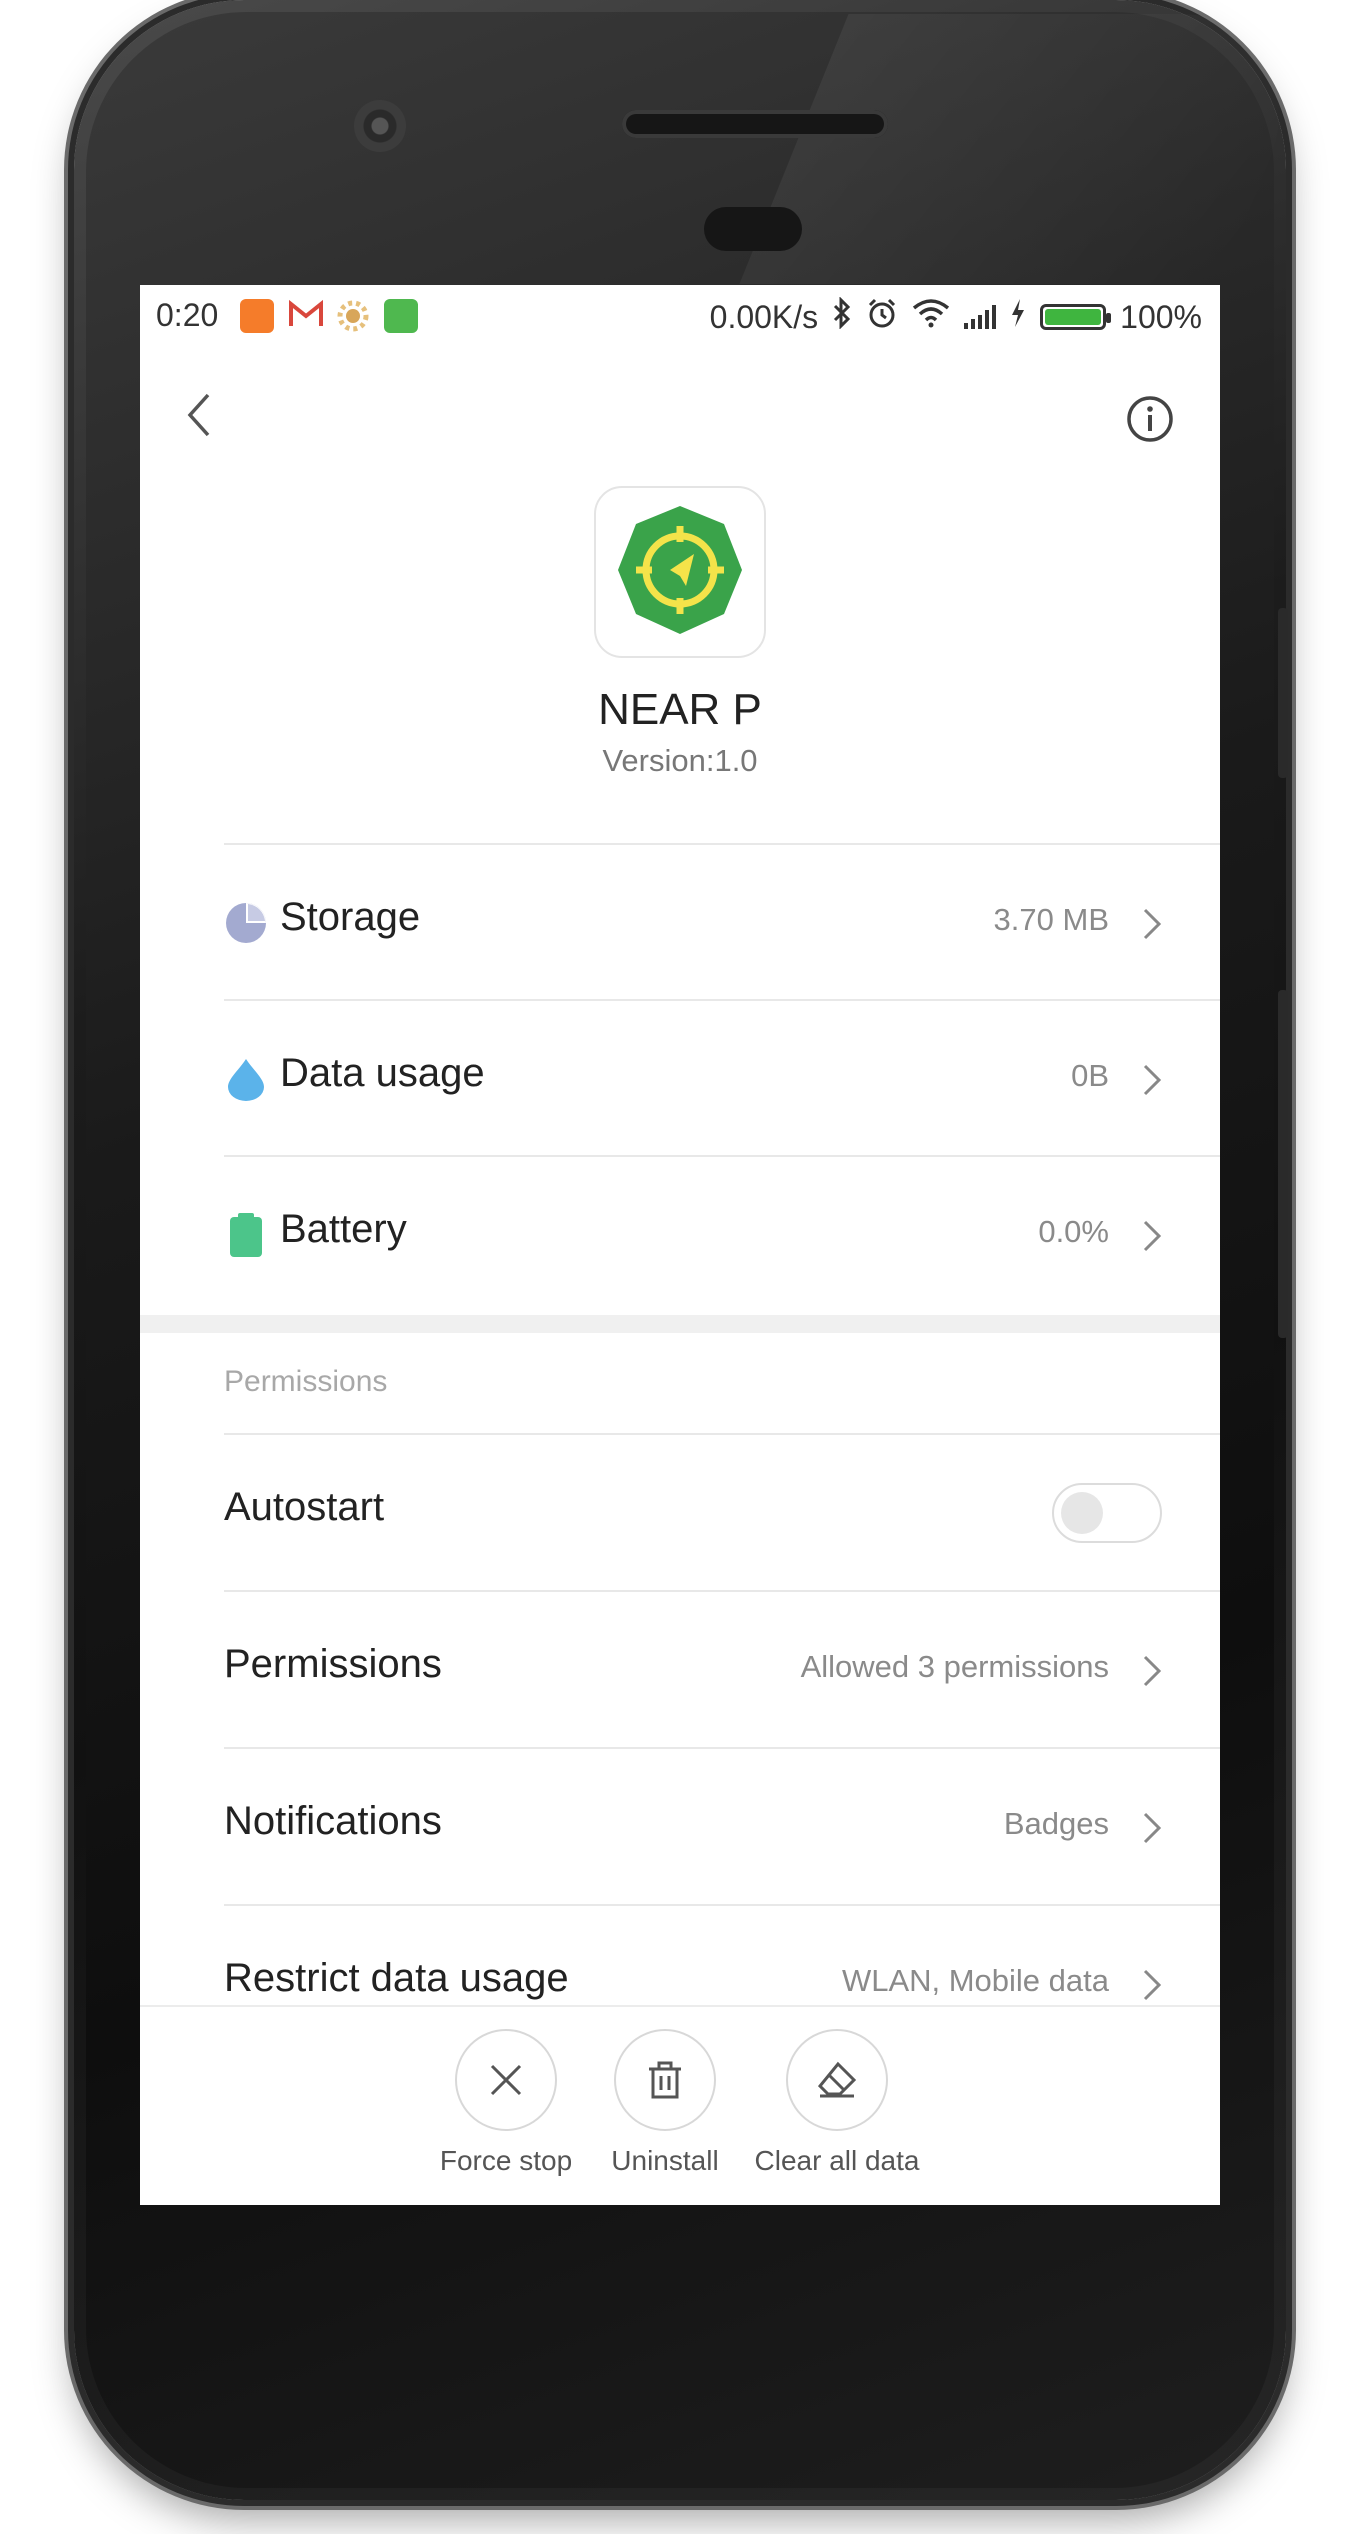  Describe the element at coordinates (837, 2160) in the screenshot. I see `clear-all-data-label: Clear all data` at that location.